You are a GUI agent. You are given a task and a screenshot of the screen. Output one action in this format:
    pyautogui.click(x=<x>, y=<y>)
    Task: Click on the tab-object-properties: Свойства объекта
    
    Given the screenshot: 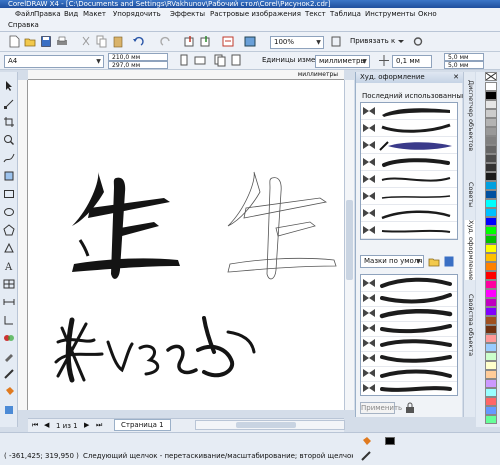 What is the action you would take?
    pyautogui.click(x=470, y=325)
    